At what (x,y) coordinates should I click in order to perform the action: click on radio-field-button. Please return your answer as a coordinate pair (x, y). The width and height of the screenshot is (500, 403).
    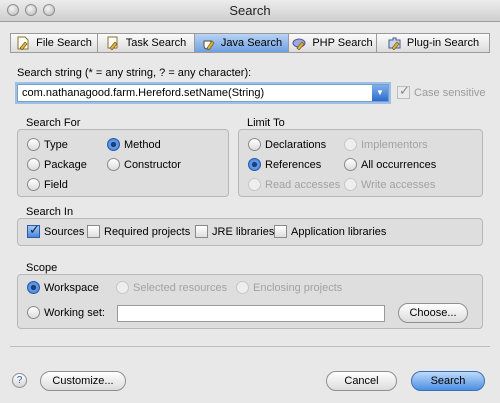
    Looking at the image, I should click on (33, 184).